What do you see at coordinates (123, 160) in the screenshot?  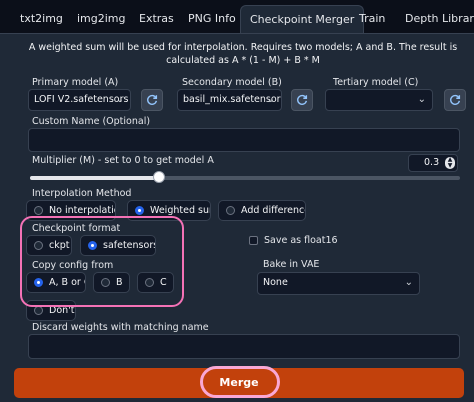 I see `multiplier-label: Multiplier (M) - set to 0 to get model A` at bounding box center [123, 160].